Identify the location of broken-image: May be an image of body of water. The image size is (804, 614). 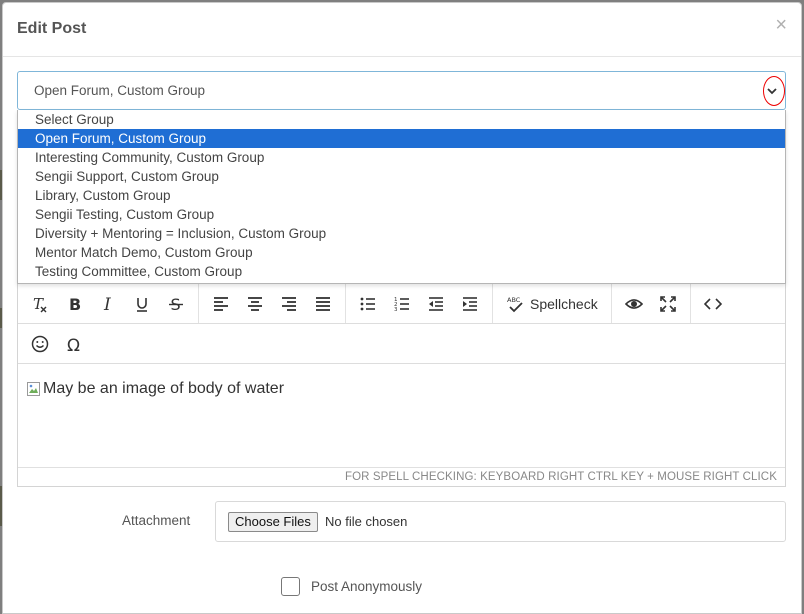
(155, 389).